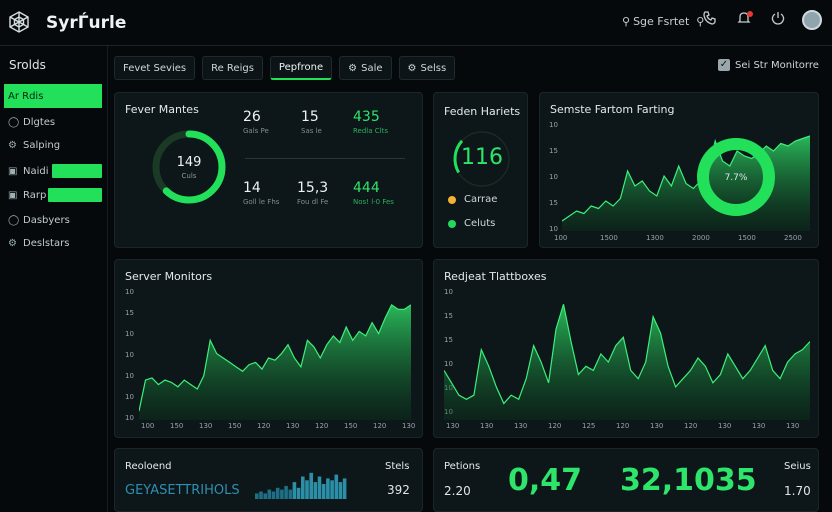  Describe the element at coordinates (480, 223) in the screenshot. I see `legend-label: Celuts` at that location.